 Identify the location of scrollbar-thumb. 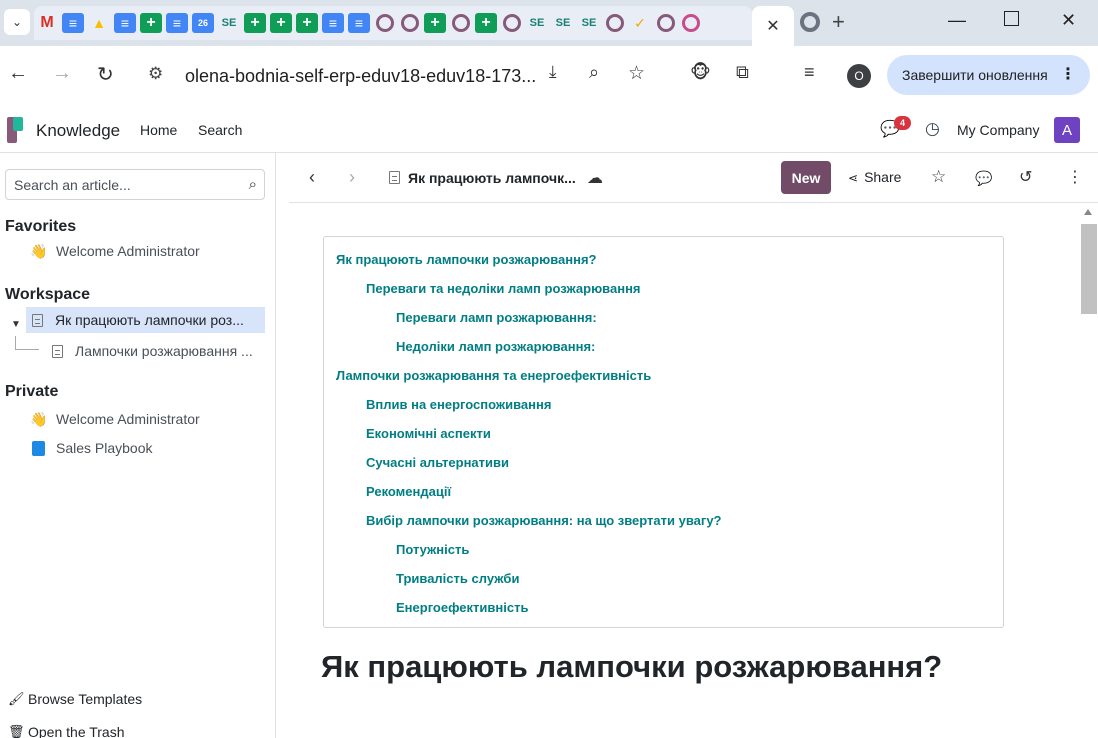
(1089, 269).